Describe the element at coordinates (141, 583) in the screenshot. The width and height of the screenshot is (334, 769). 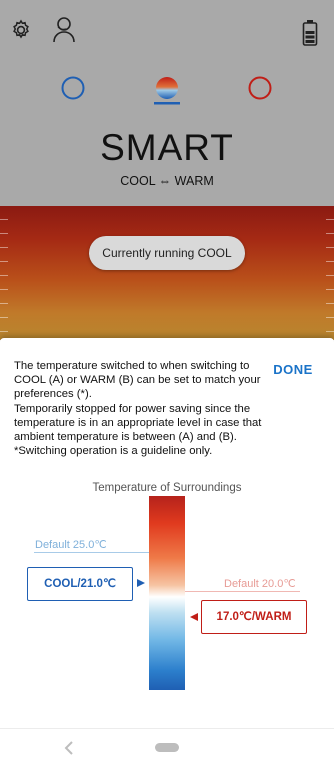
I see `cool-pointer-icon` at that location.